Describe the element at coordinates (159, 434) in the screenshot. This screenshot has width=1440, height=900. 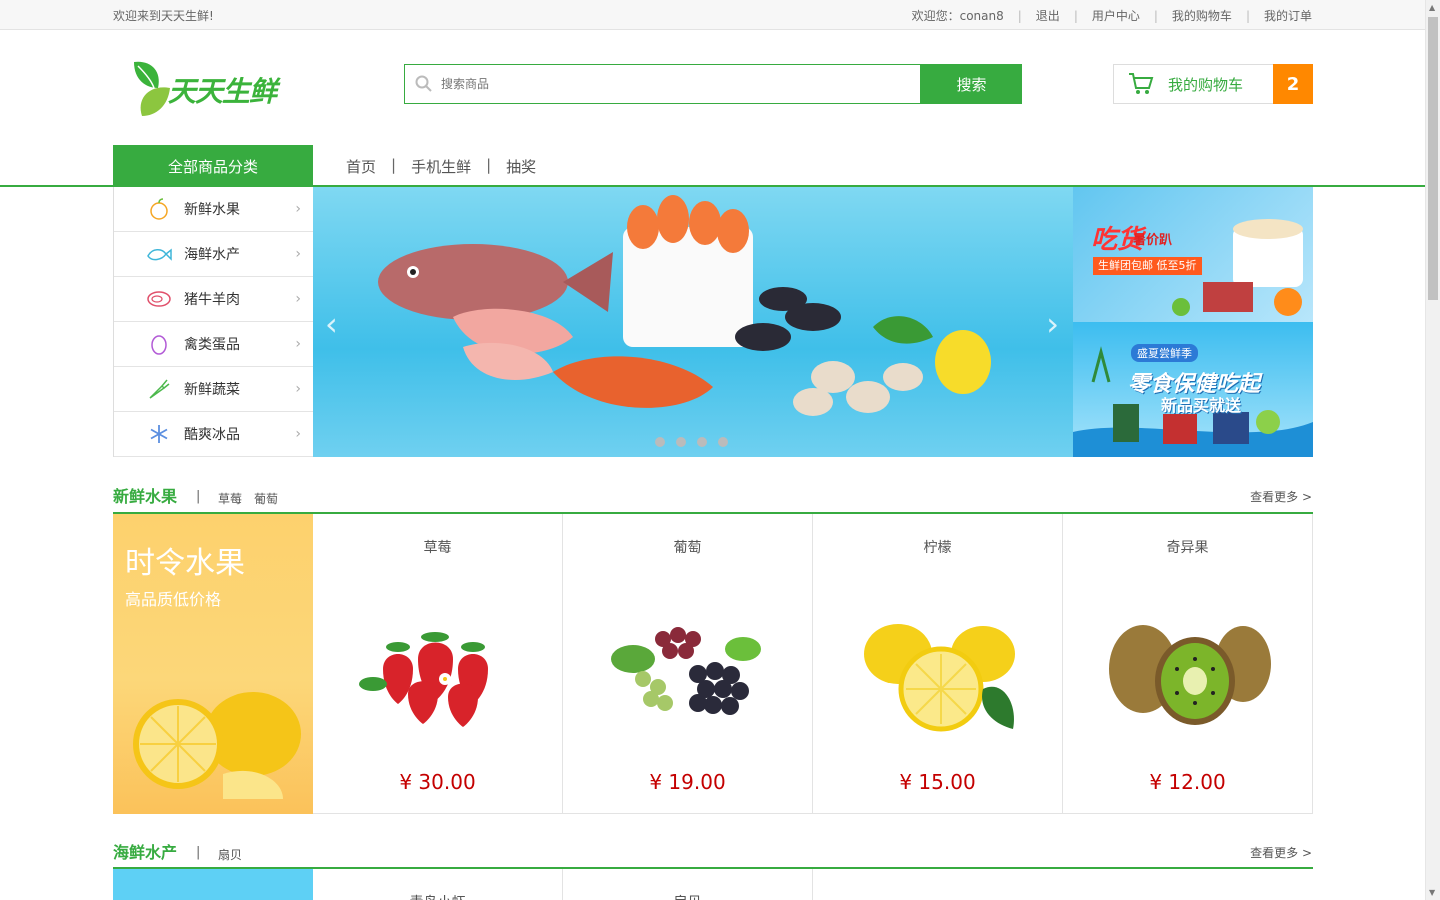
I see `snowflake-icon` at that location.